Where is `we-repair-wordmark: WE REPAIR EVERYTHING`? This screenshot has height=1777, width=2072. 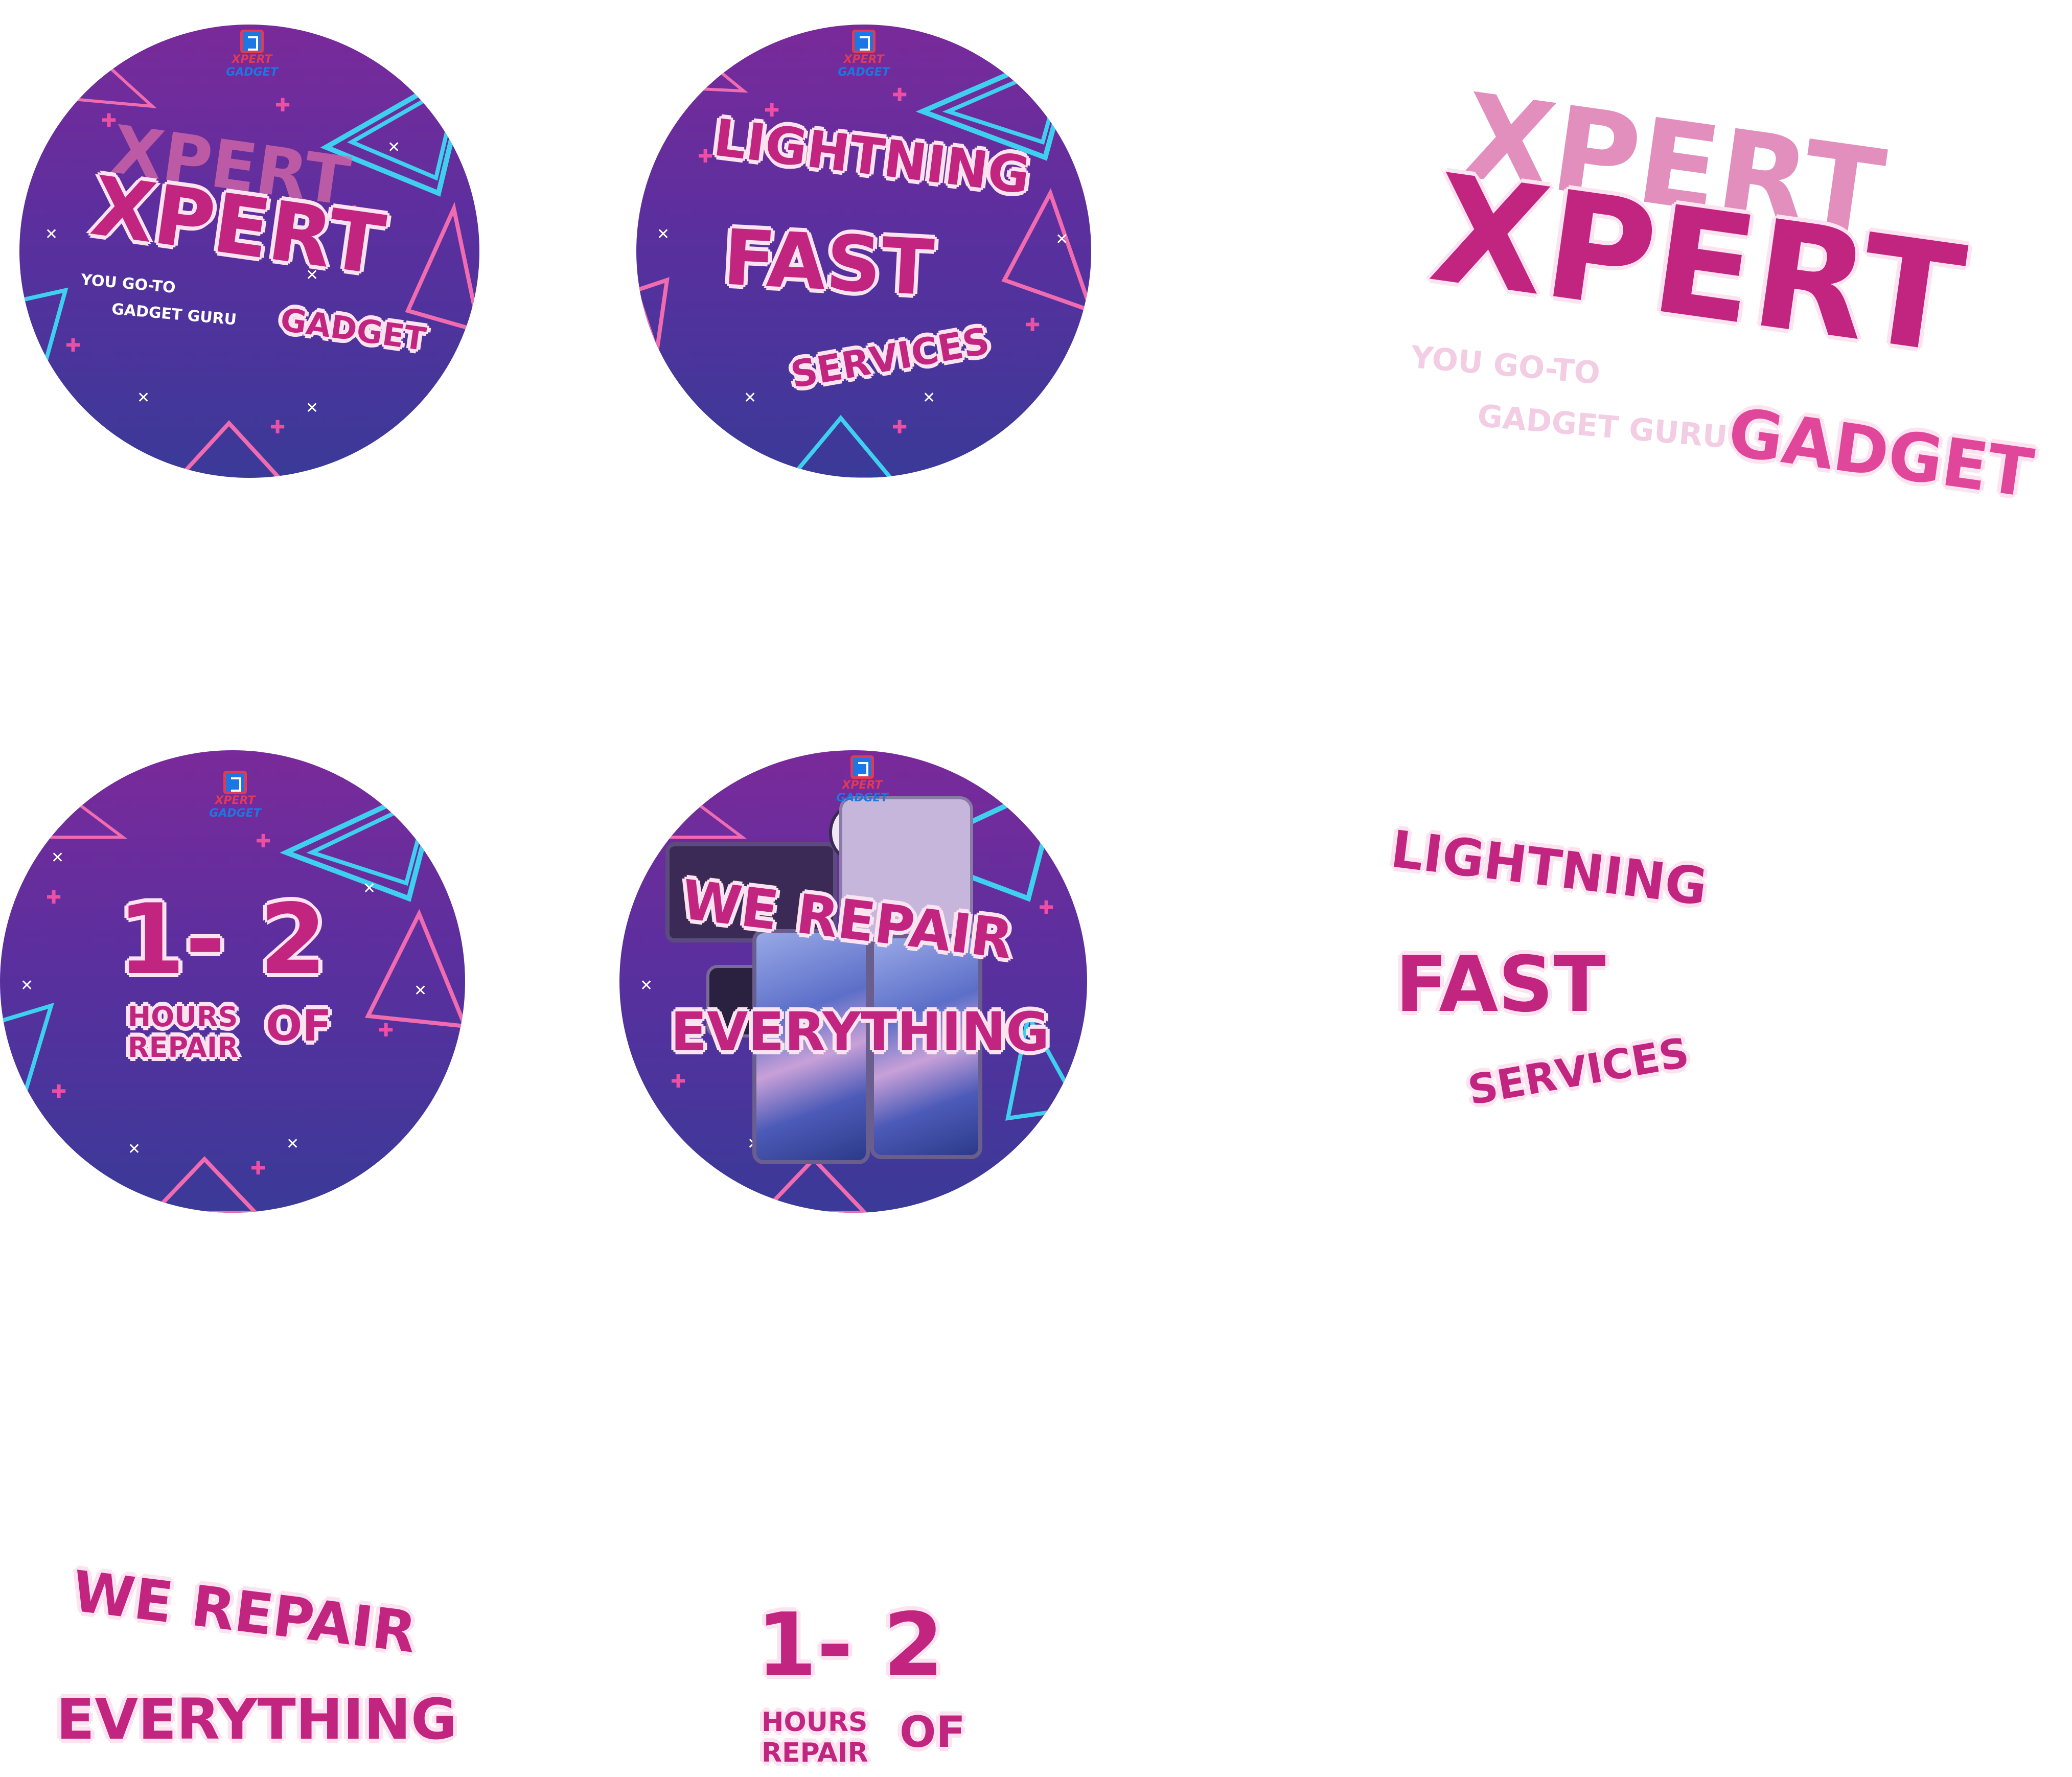
we-repair-wordmark: WE REPAIR EVERYTHING is located at coordinates (255, 1665).